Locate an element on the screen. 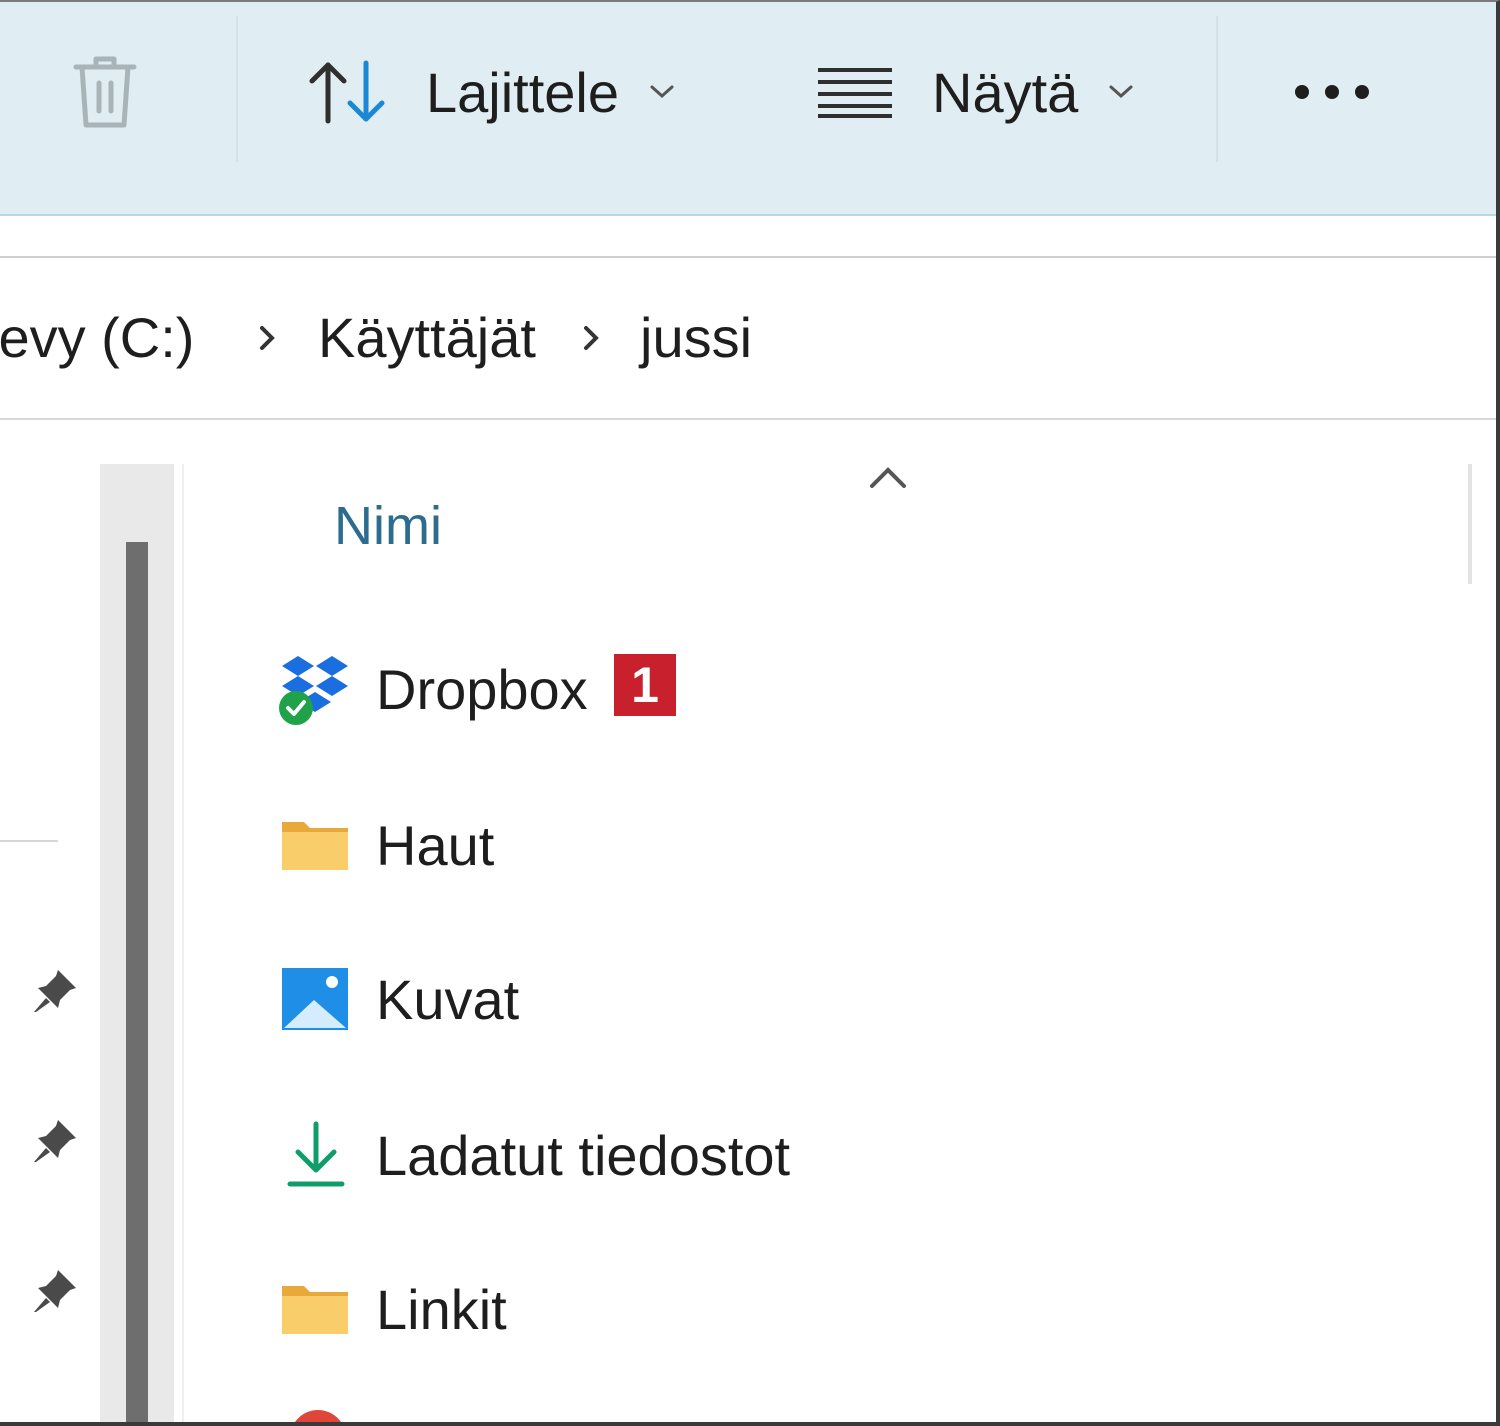 This screenshot has height=1426, width=1500. list-item: Haut is located at coordinates (825, 848).